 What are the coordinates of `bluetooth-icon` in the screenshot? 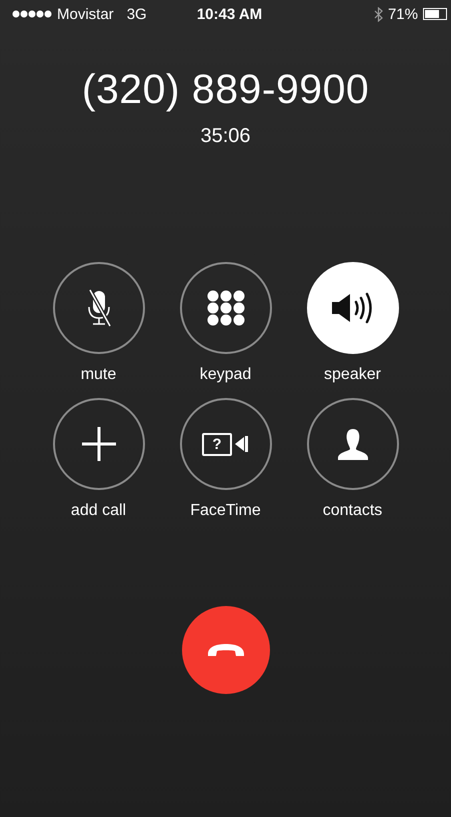 It's located at (378, 14).